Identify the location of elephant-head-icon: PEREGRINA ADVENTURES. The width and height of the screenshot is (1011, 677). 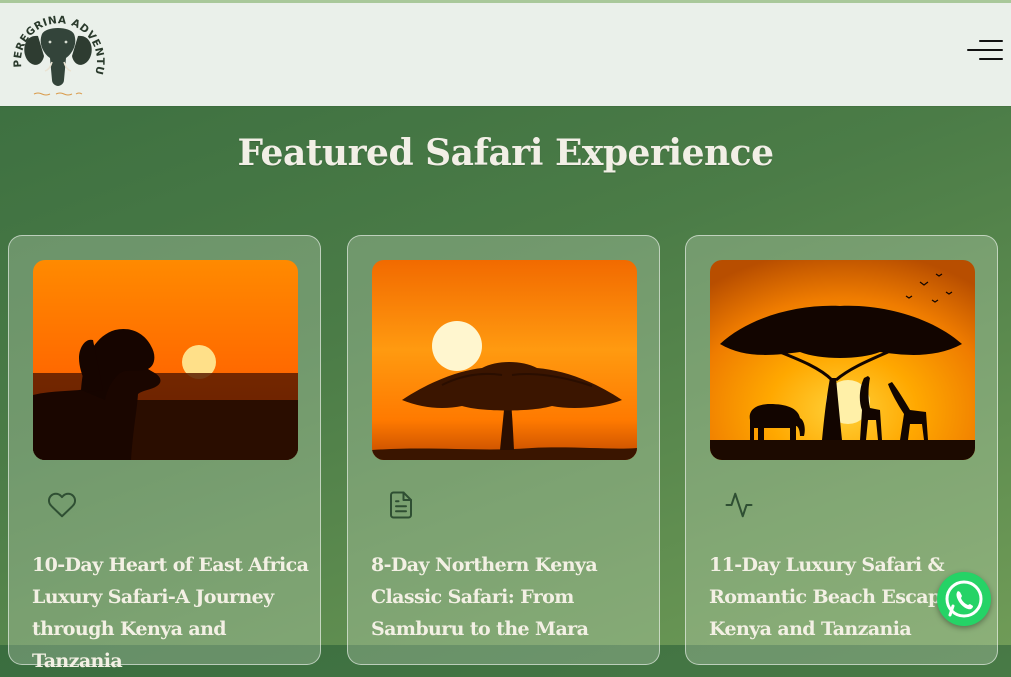
(55, 48).